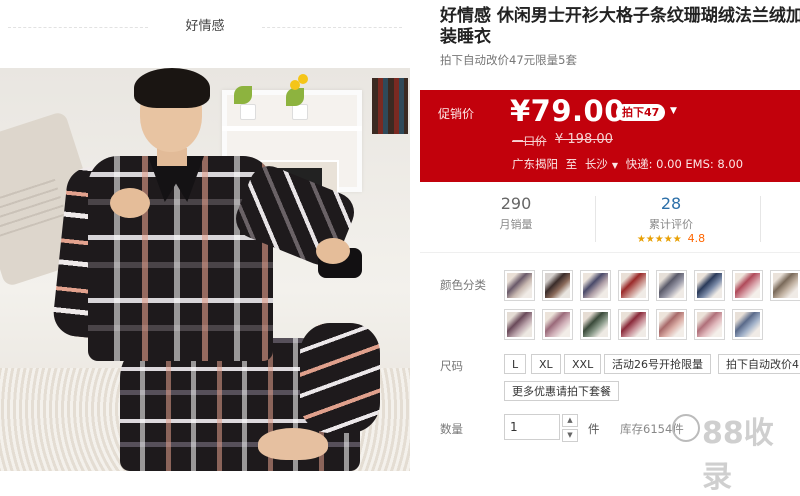 The image size is (800, 496). What do you see at coordinates (759, 364) in the screenshot?
I see `size-option-auto-price: 拍下自动改价4` at bounding box center [759, 364].